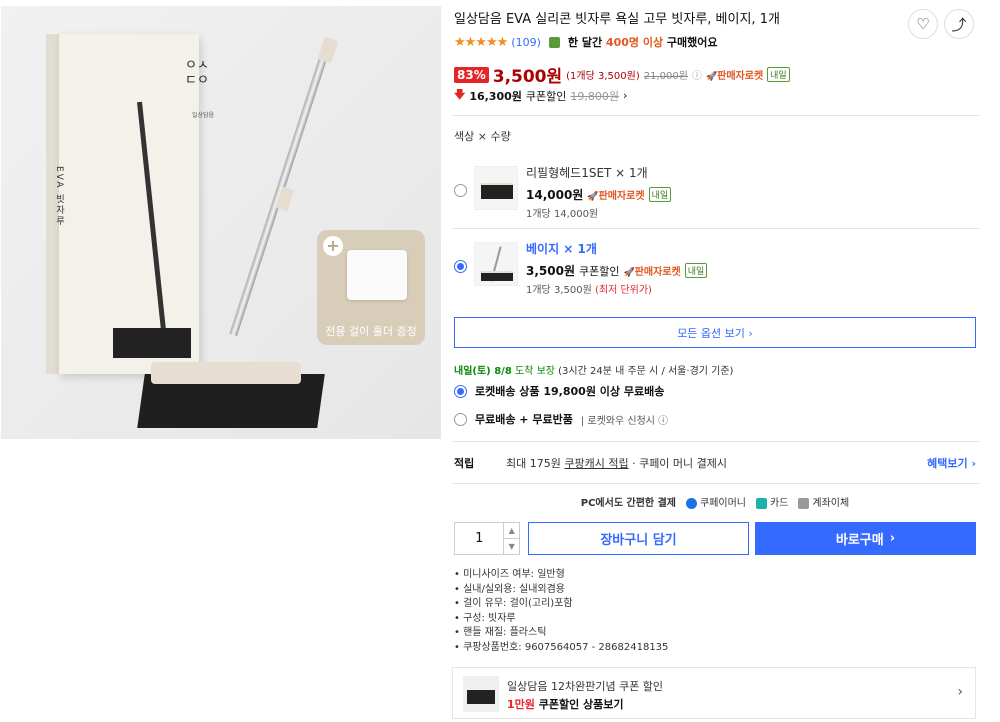 The height and width of the screenshot is (722, 1000). Describe the element at coordinates (581, 704) in the screenshot. I see `promo-action: 쿠폰할인 상품보기` at that location.